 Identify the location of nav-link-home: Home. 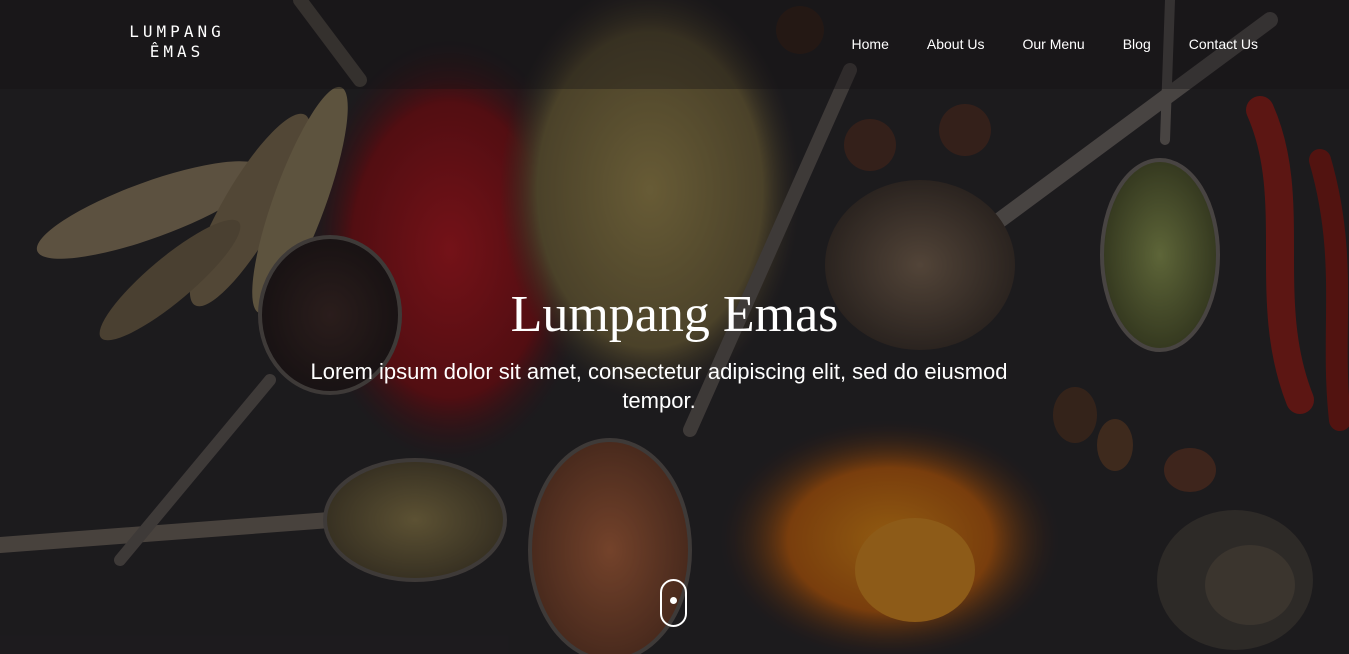
(870, 44).